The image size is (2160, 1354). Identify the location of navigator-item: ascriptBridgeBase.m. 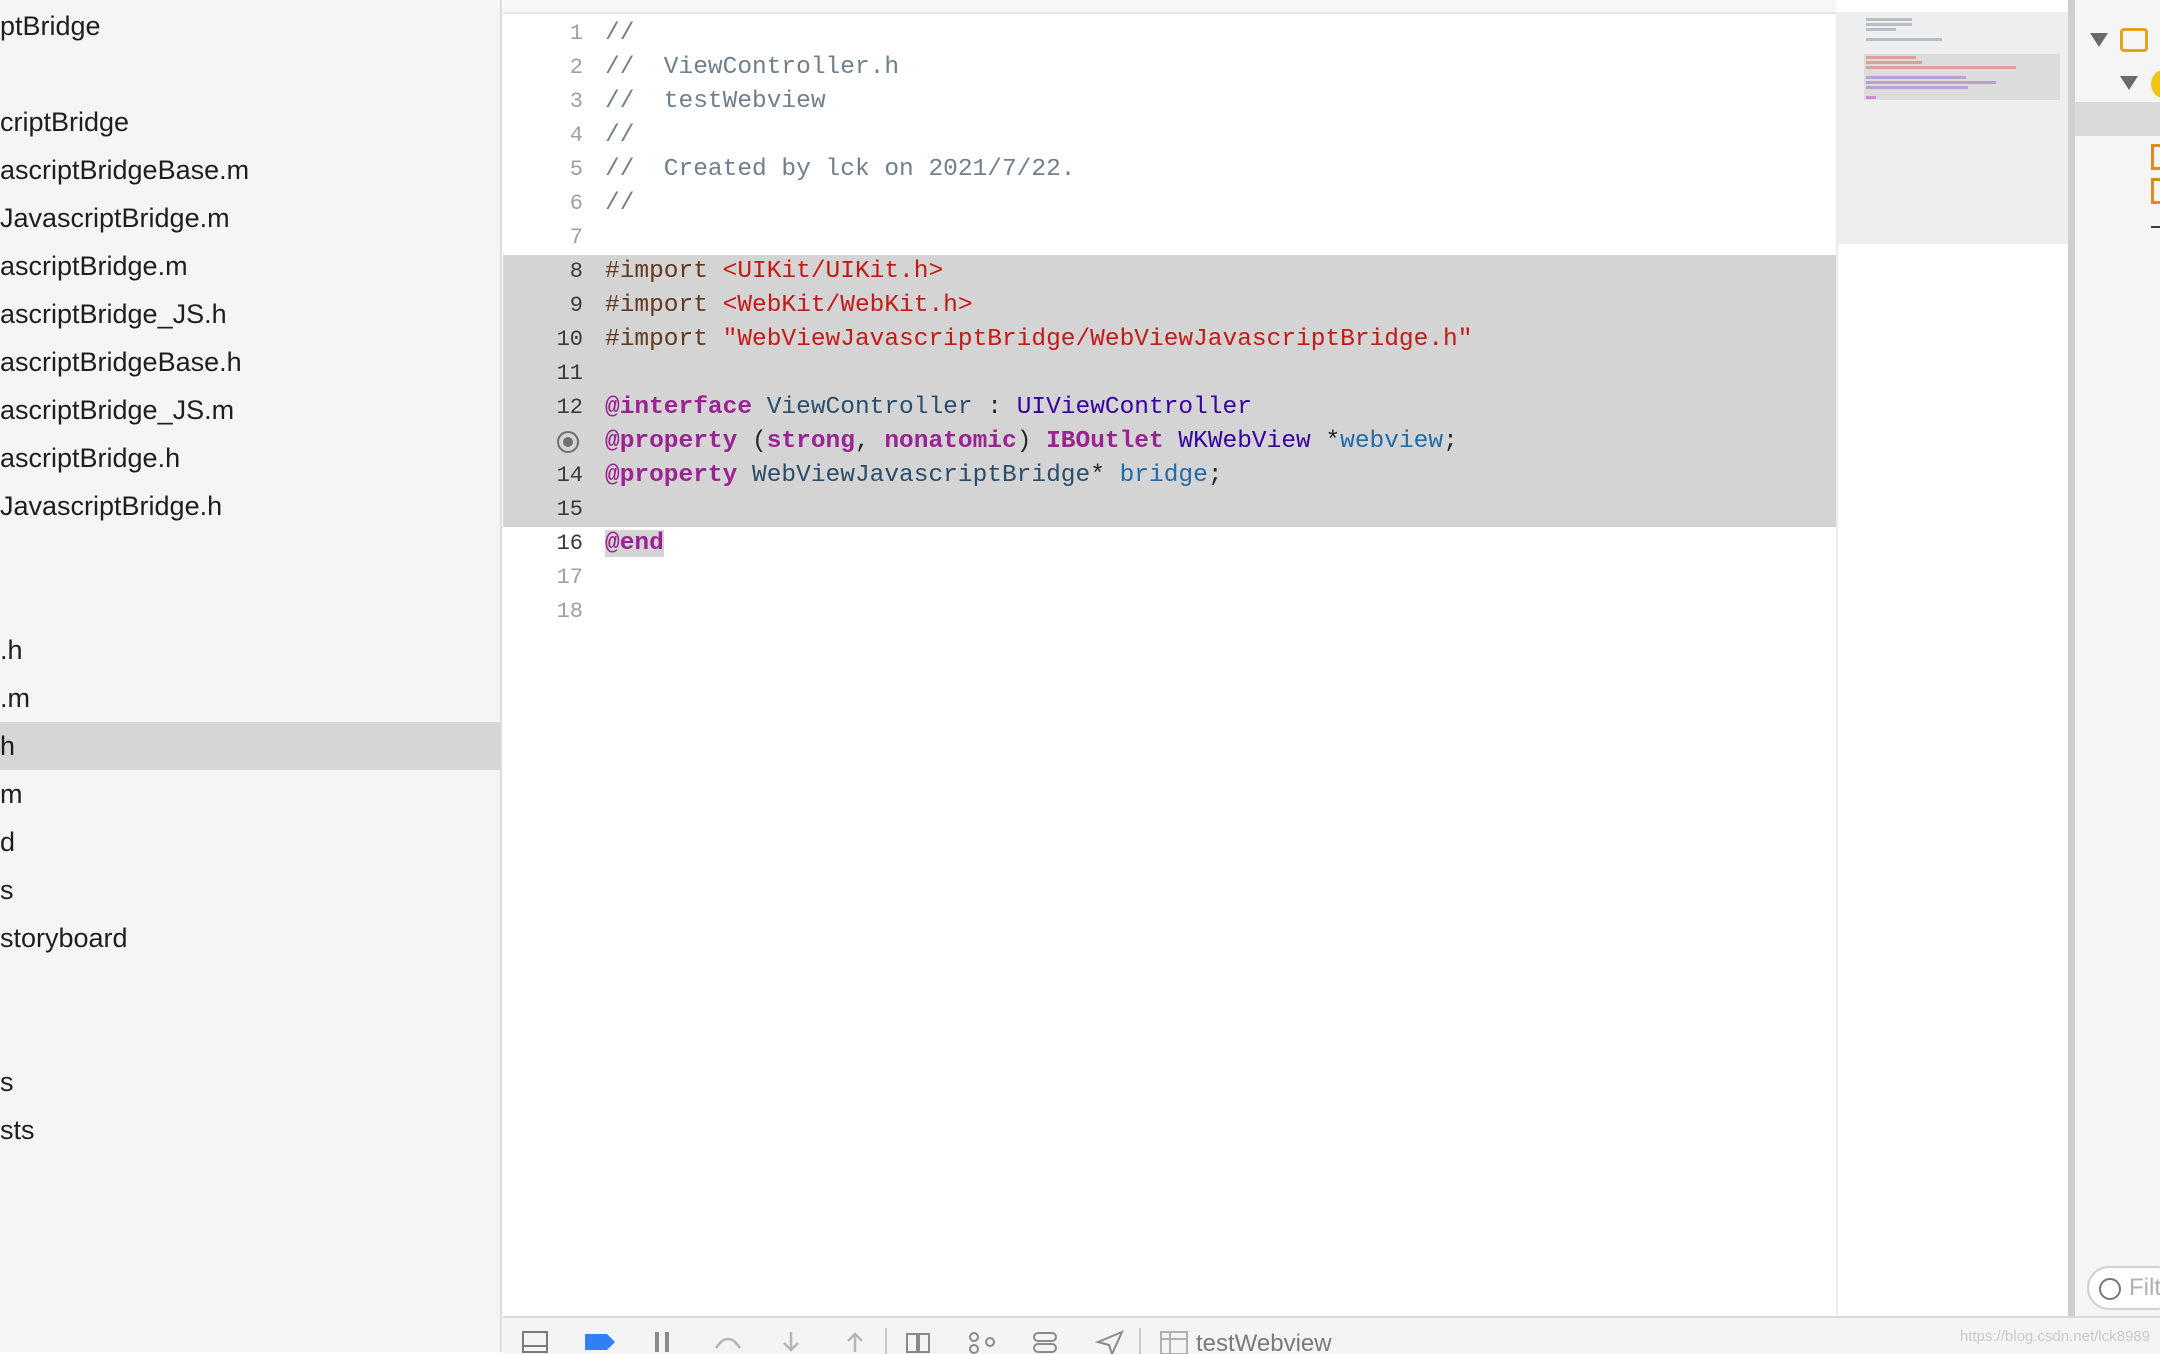
(250, 170).